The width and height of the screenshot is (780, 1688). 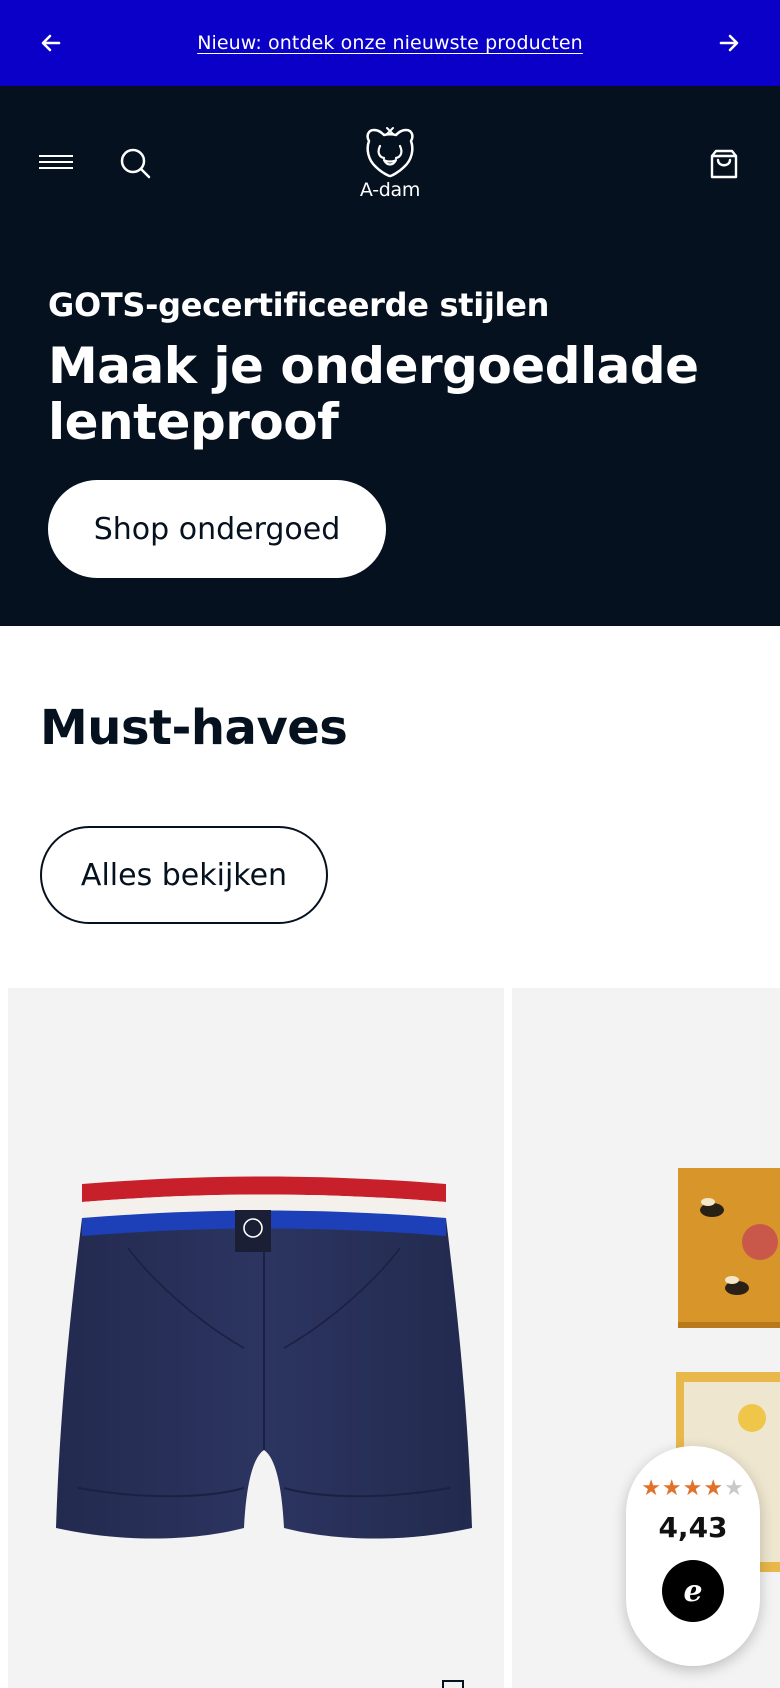 What do you see at coordinates (217, 529) in the screenshot?
I see `shop-underwear-button: Shop ondergoed` at bounding box center [217, 529].